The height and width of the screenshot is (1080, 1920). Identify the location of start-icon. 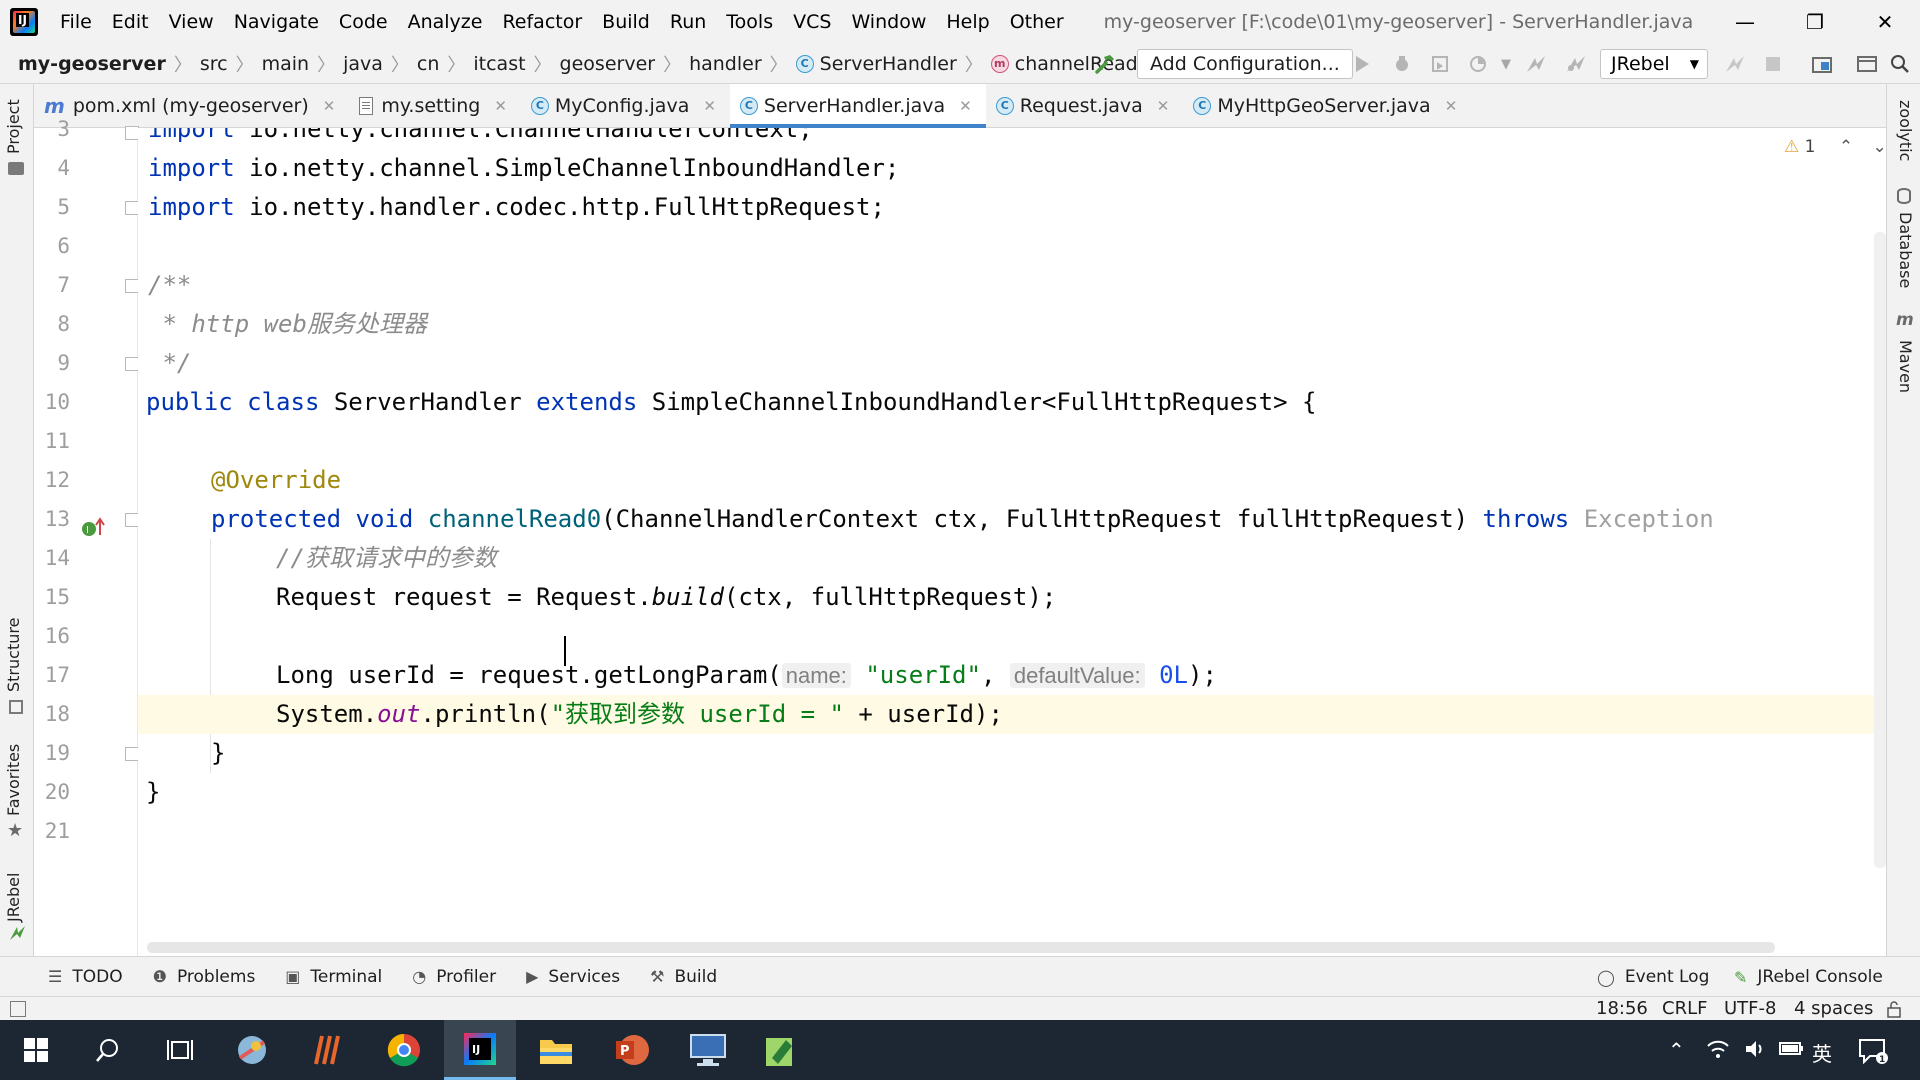
(36, 1050).